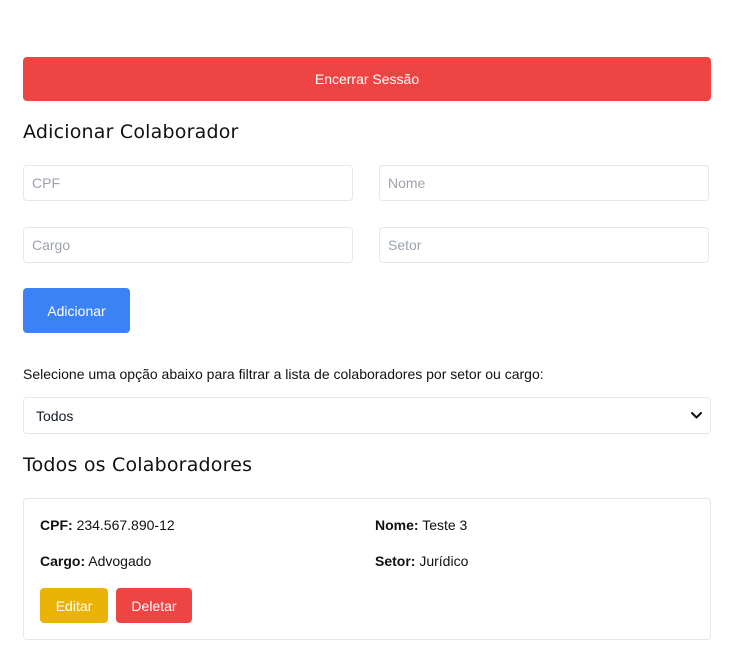 This screenshot has width=747, height=651. I want to click on add-button: Adicionar, so click(76, 310).